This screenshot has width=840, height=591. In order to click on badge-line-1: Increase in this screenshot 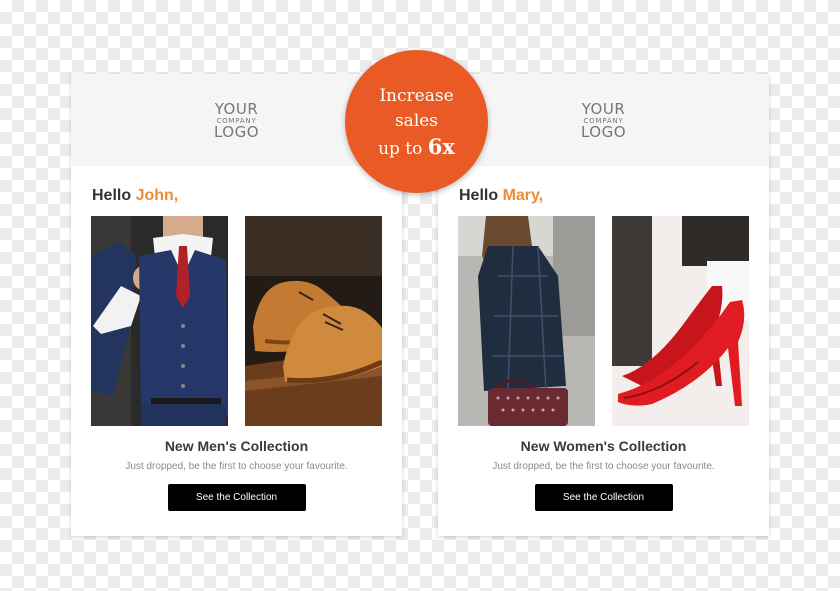, I will do `click(416, 96)`.